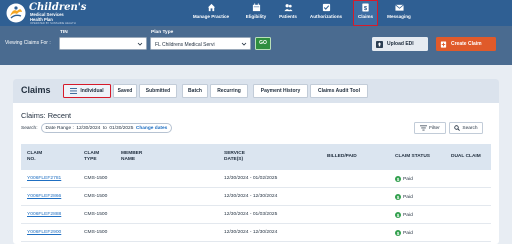 This screenshot has width=512, height=244. I want to click on home-icon, so click(211, 7).